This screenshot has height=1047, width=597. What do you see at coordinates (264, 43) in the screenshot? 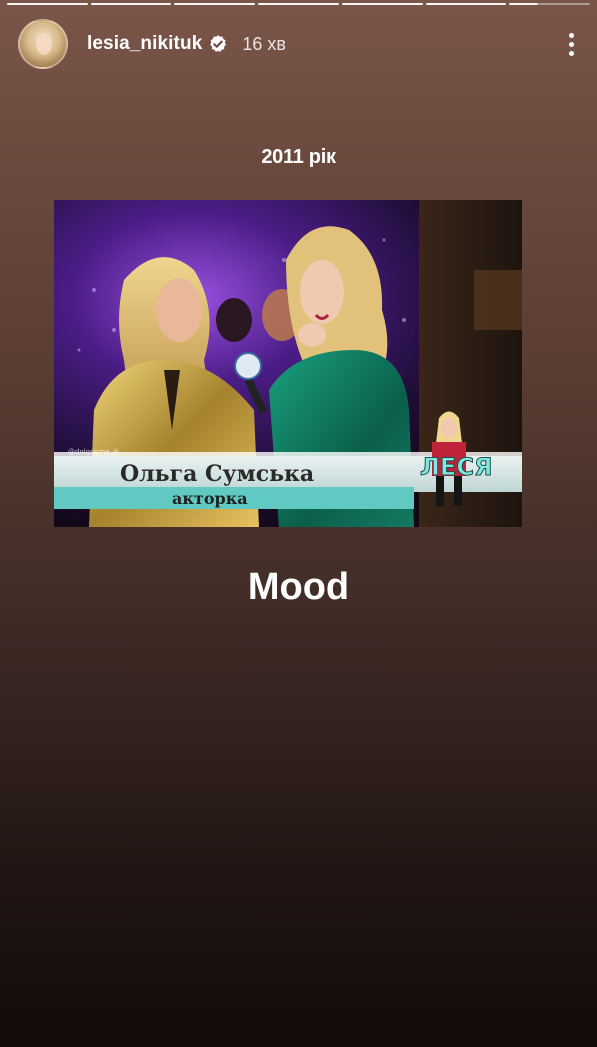
I see `post-time: 16 хв` at bounding box center [264, 43].